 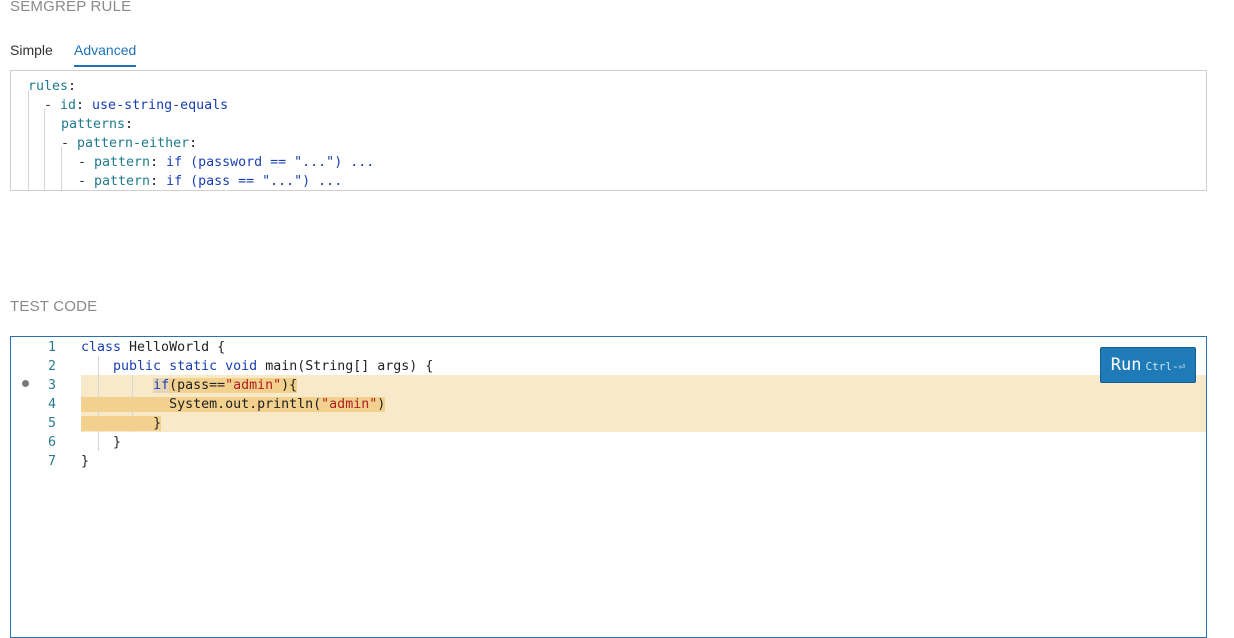 What do you see at coordinates (233, 404) in the screenshot?
I see `code-line-4: System.out.println("admin")` at bounding box center [233, 404].